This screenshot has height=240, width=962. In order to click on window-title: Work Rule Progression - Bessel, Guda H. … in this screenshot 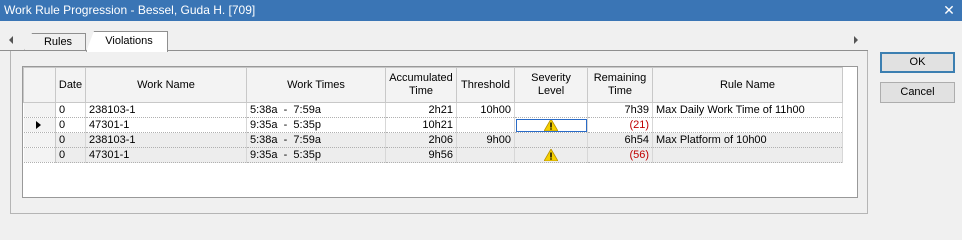, I will do `click(130, 10)`.